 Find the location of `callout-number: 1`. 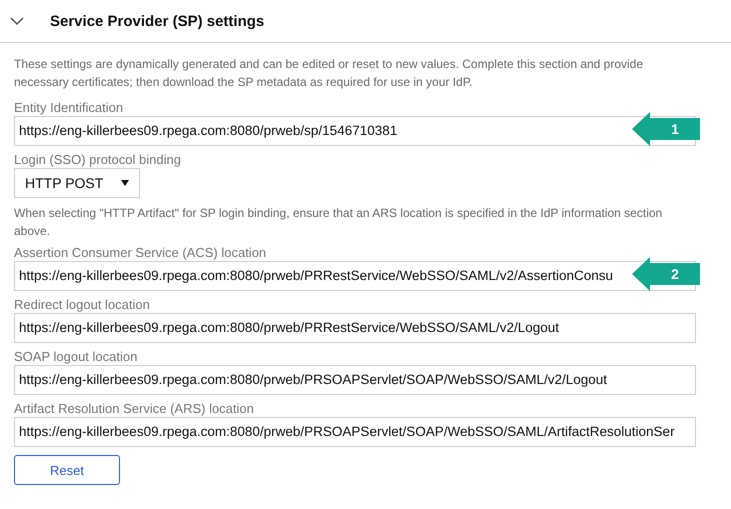

callout-number: 1 is located at coordinates (675, 129).